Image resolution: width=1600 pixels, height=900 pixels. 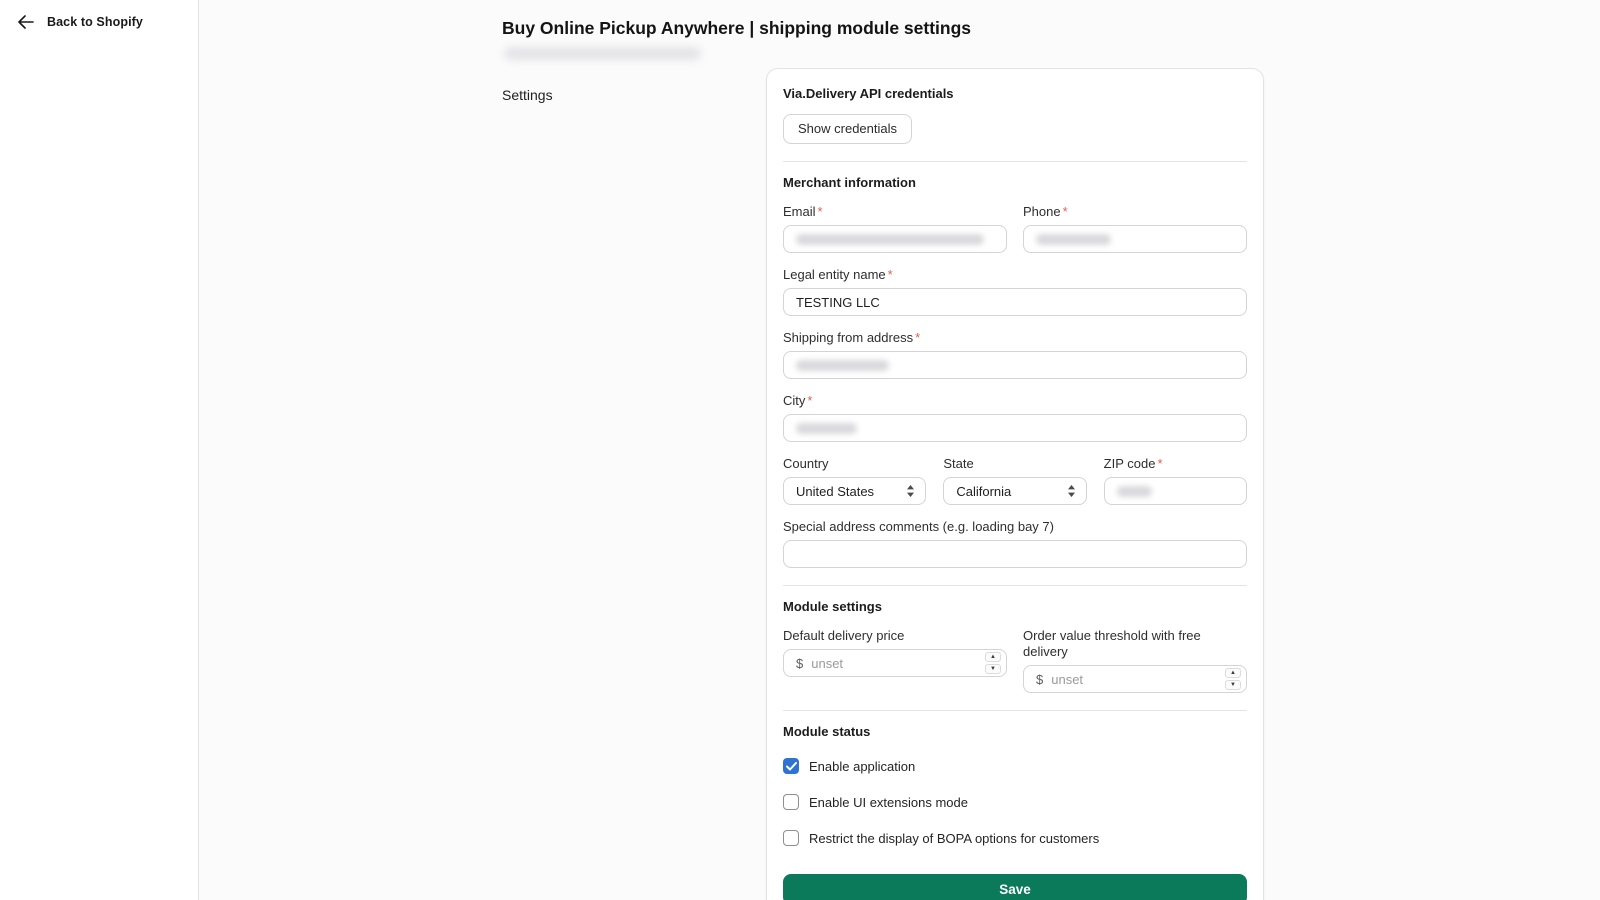 I want to click on special-address-comments-input, so click(x=1015, y=554).